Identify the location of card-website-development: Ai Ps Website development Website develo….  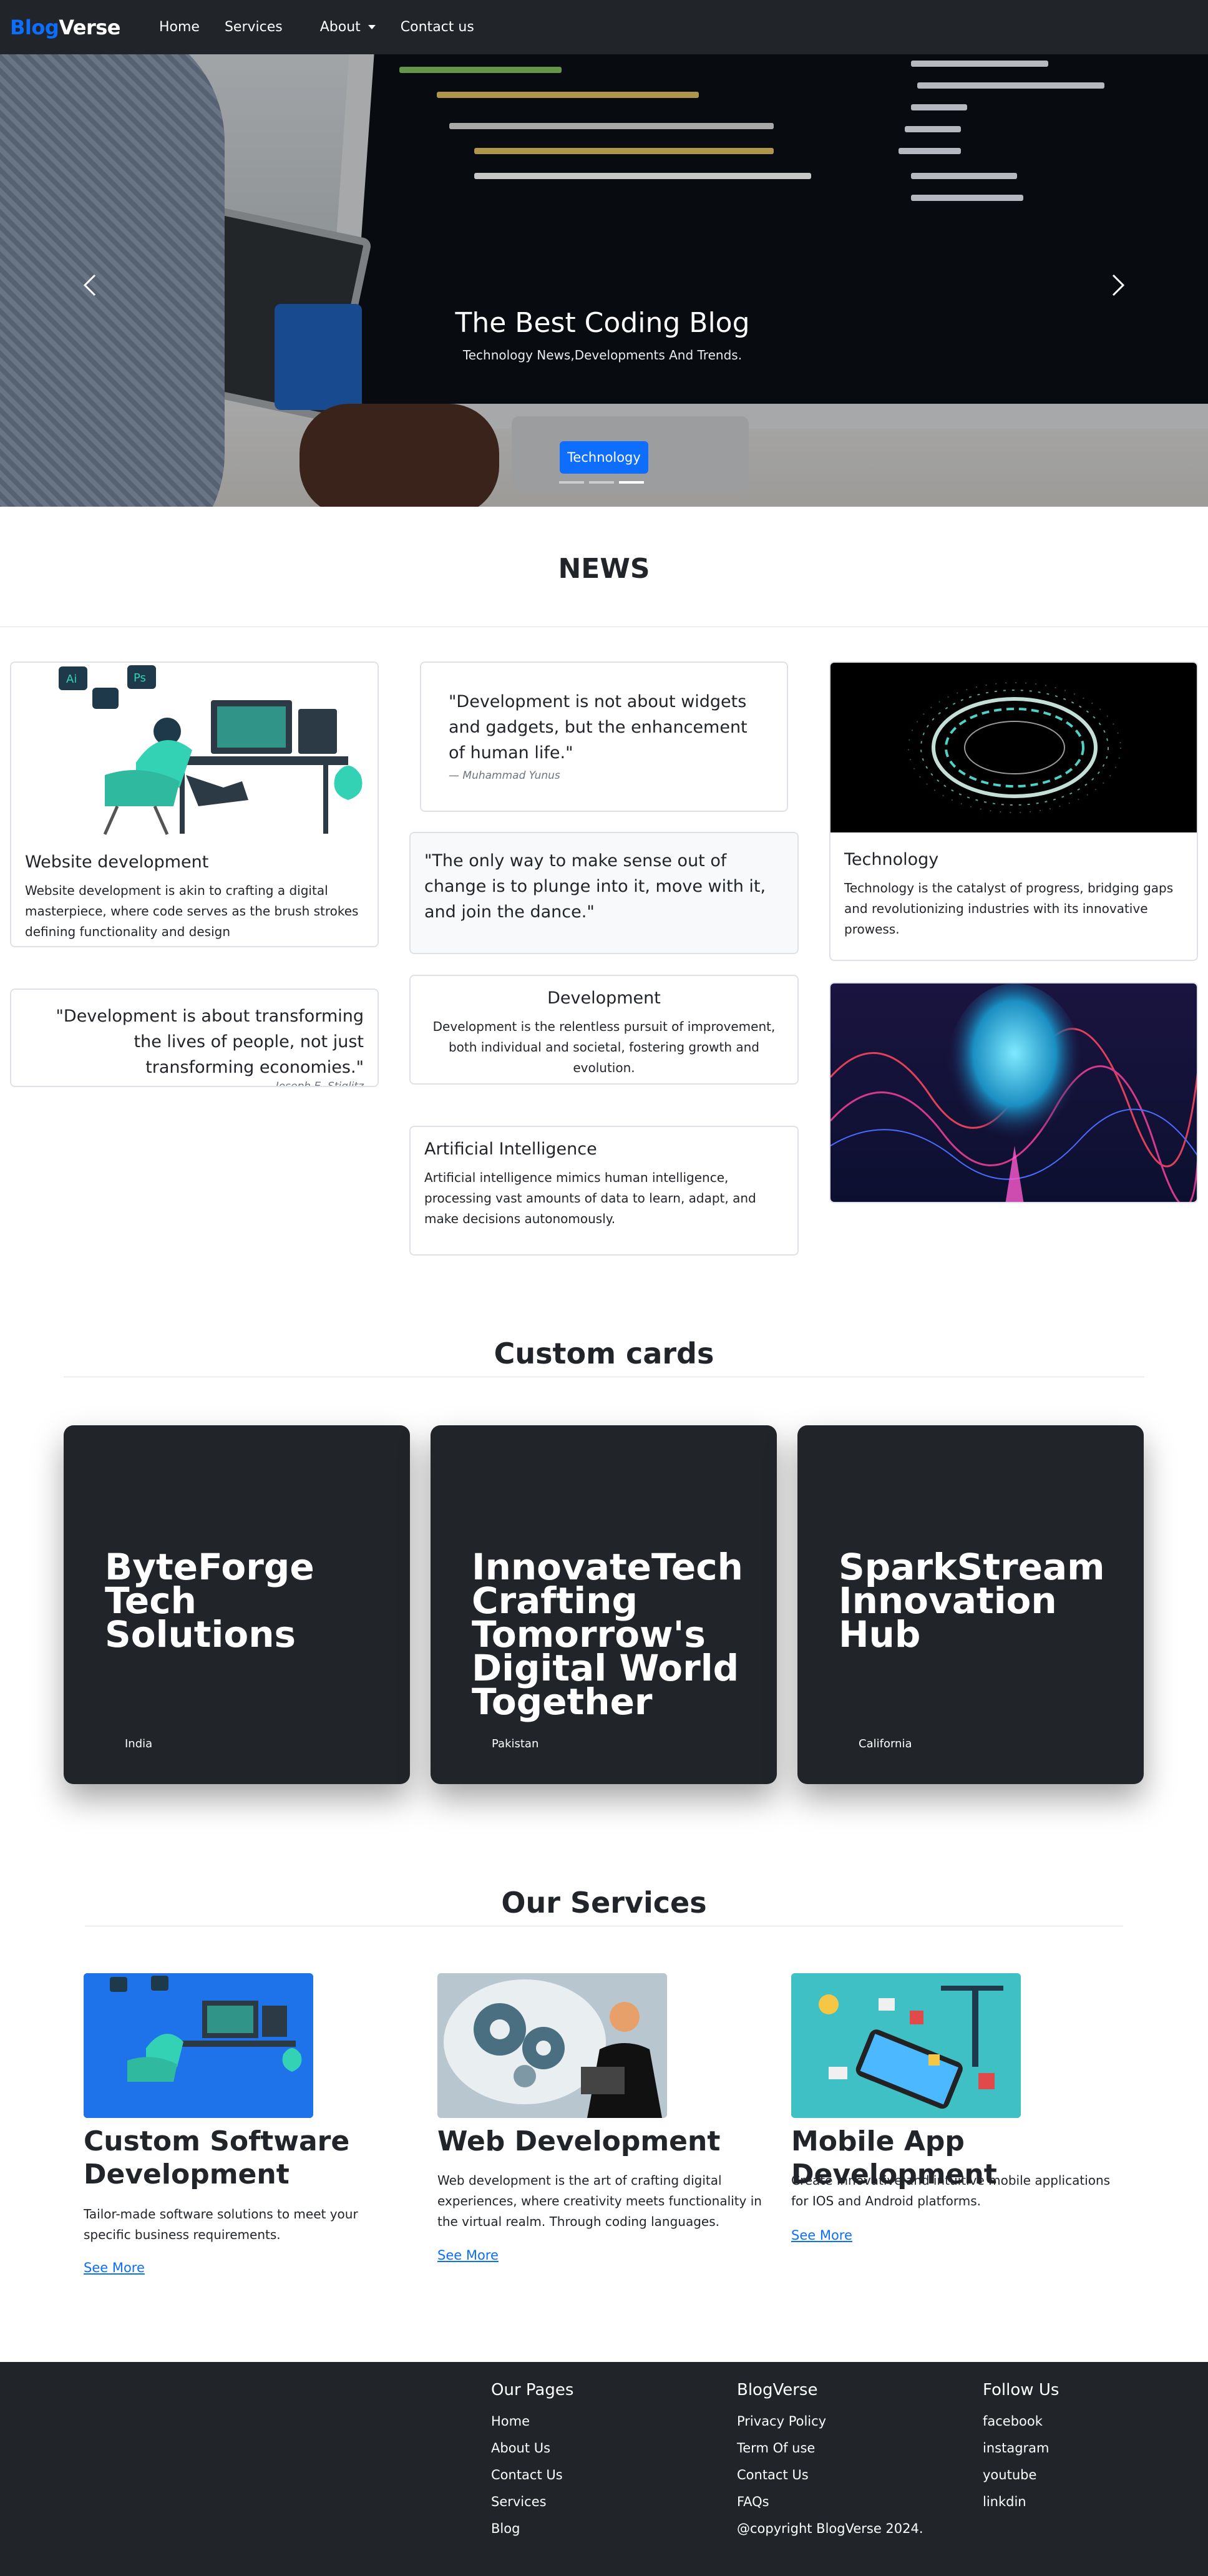
(194, 804).